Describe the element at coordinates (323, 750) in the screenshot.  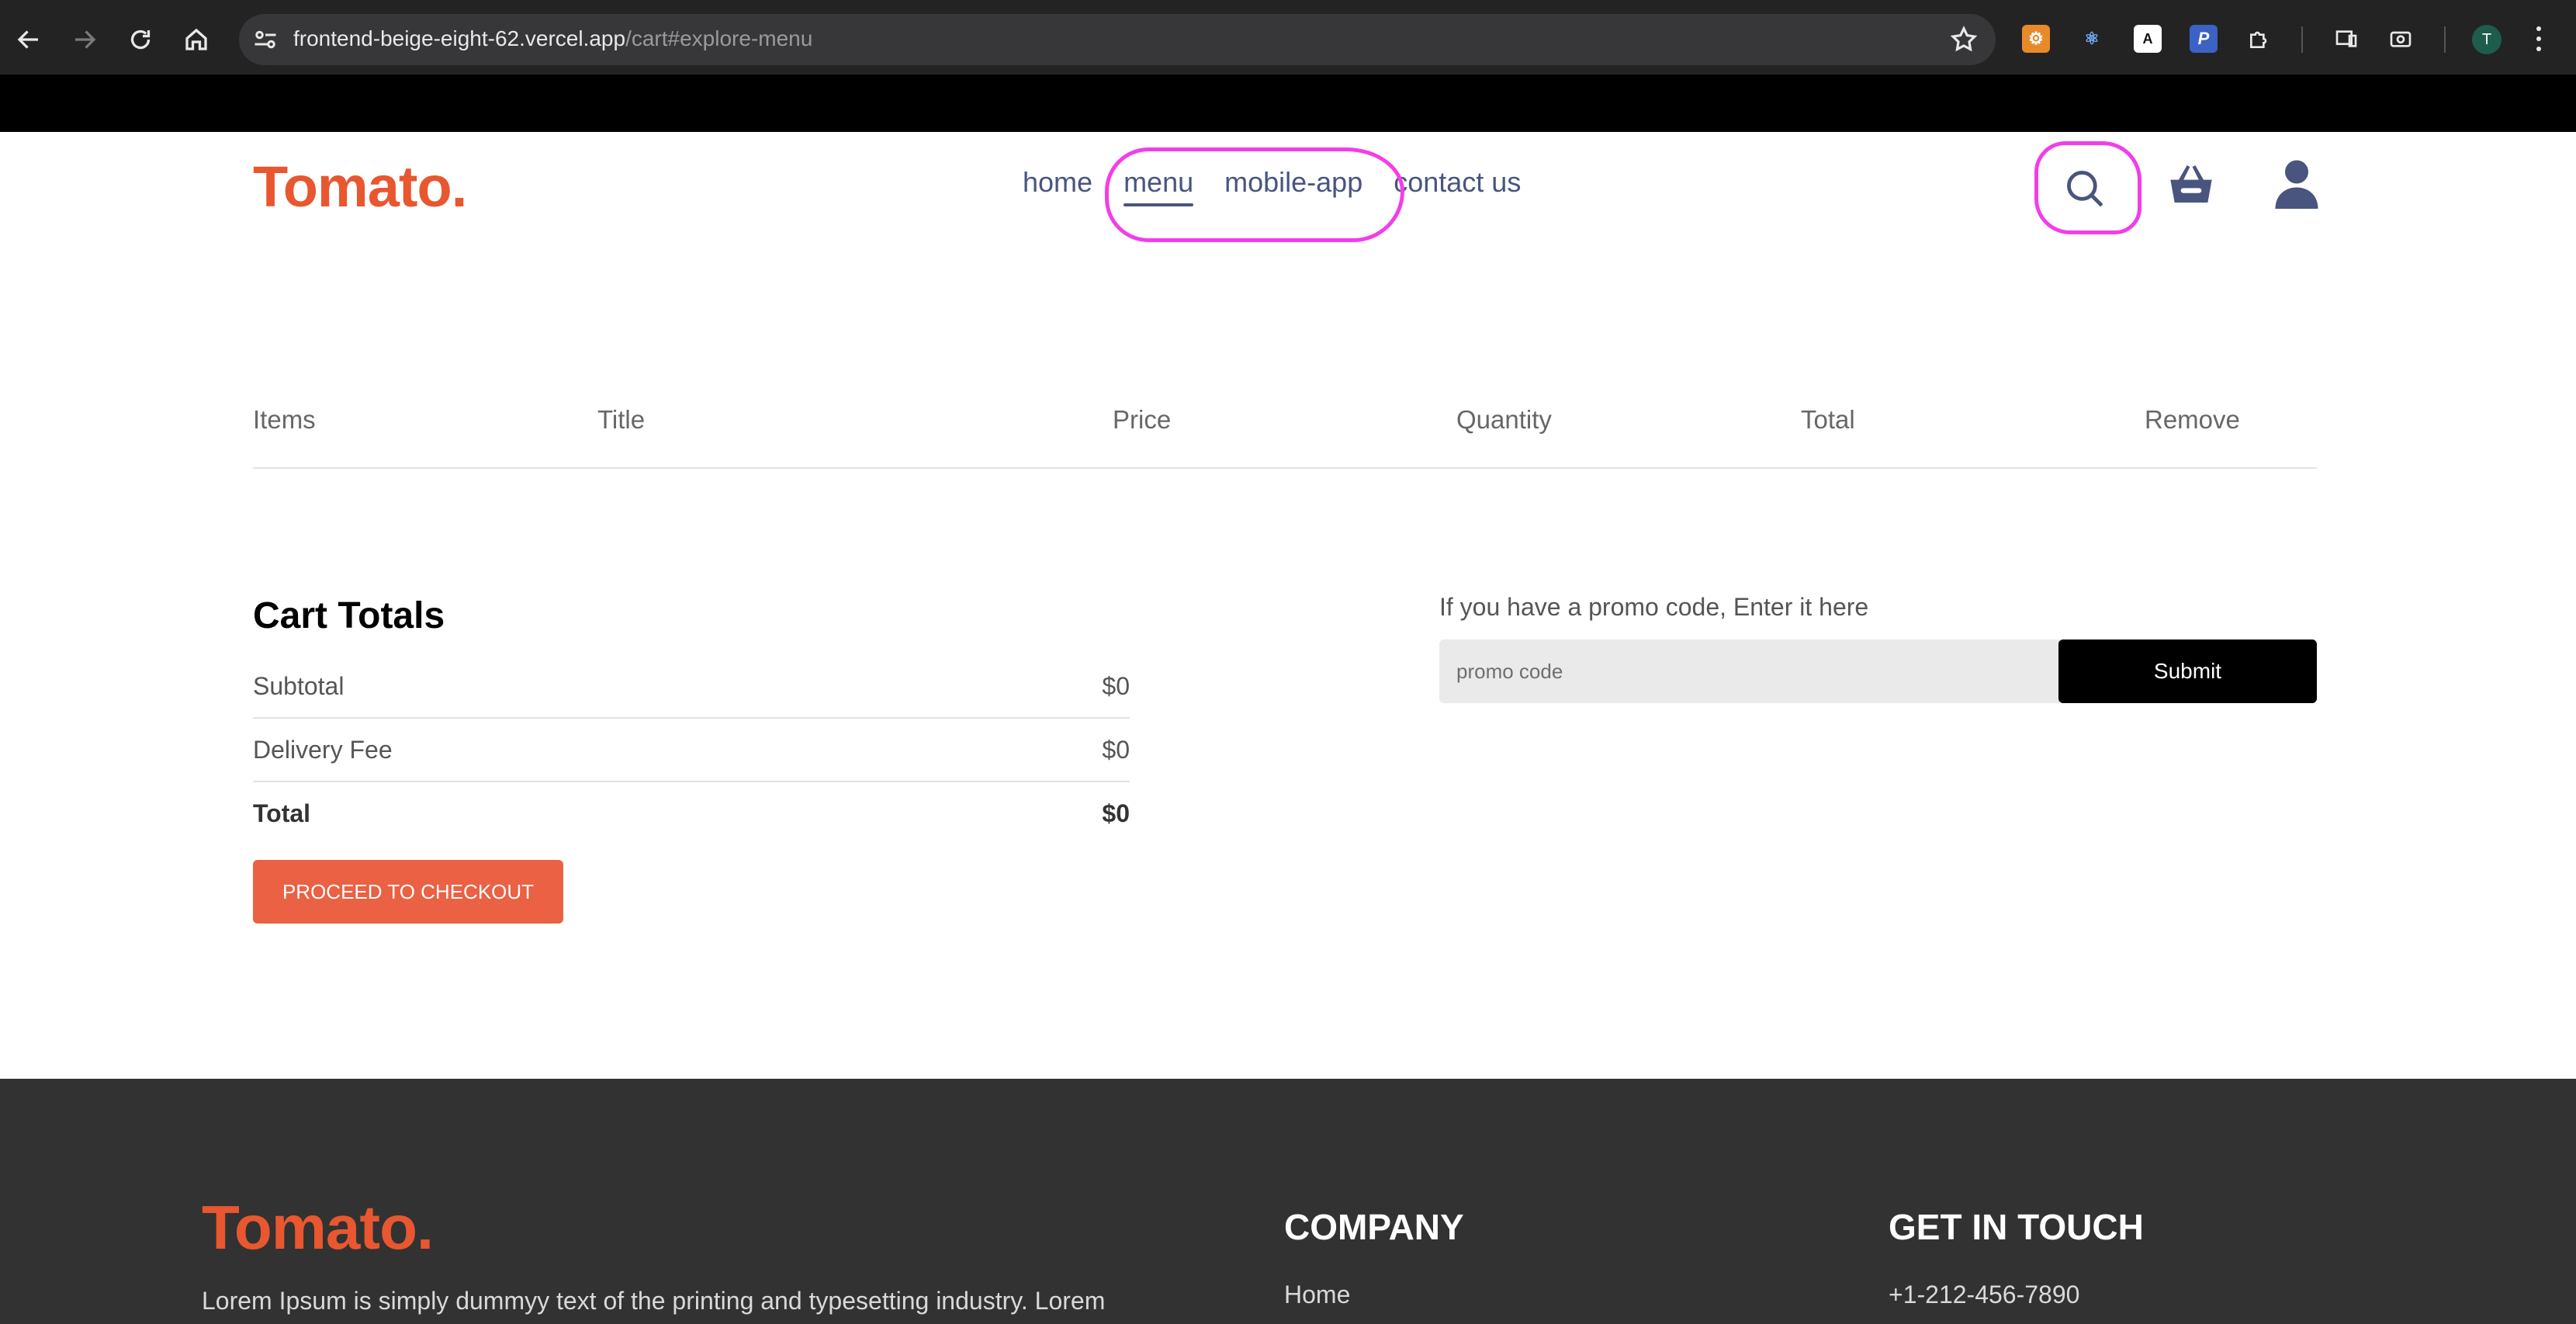
I see `delivery-fee-label: Delivery Fee` at that location.